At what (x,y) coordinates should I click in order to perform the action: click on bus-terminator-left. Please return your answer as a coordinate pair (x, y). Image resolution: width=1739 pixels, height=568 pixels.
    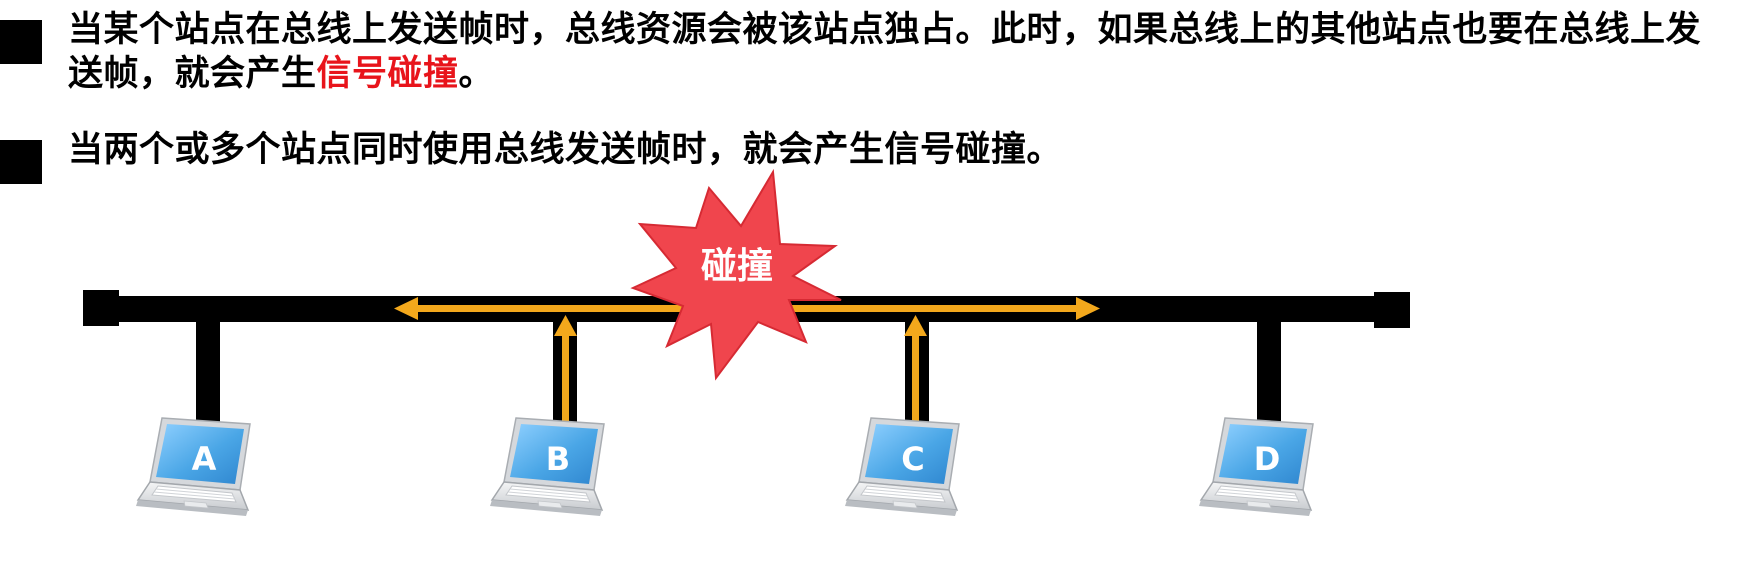
    Looking at the image, I should click on (101, 308).